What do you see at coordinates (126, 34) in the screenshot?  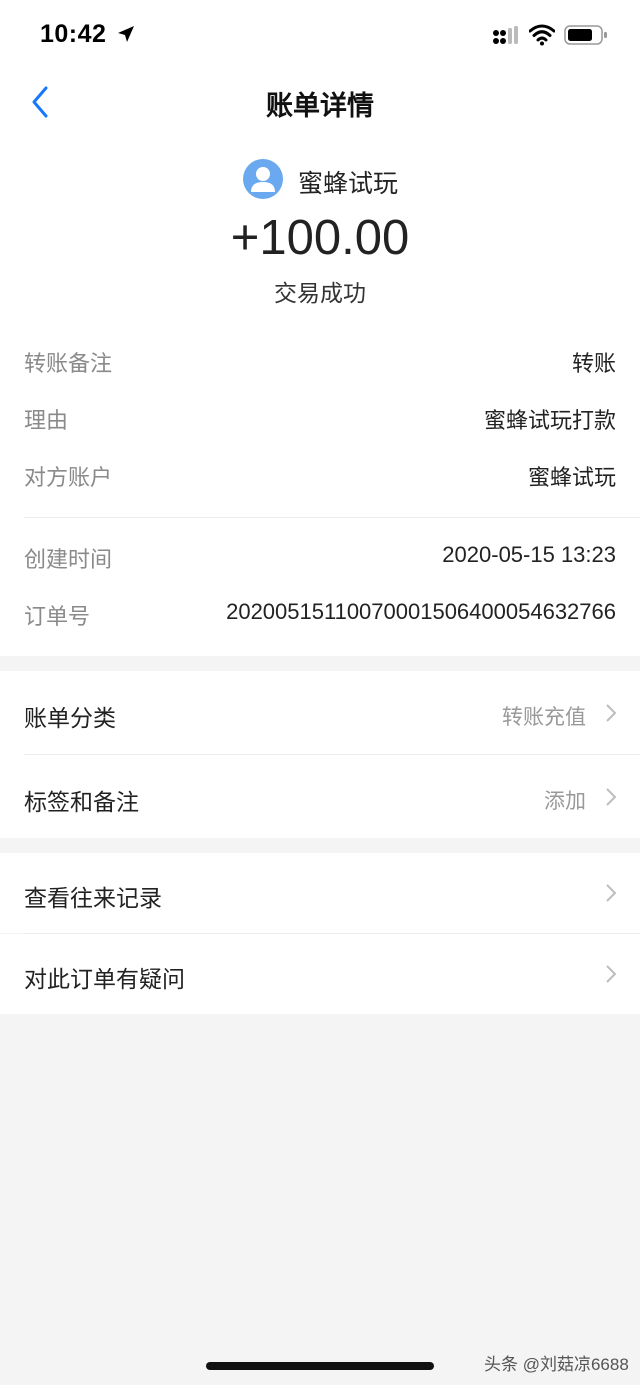 I see `location-arrow-icon` at bounding box center [126, 34].